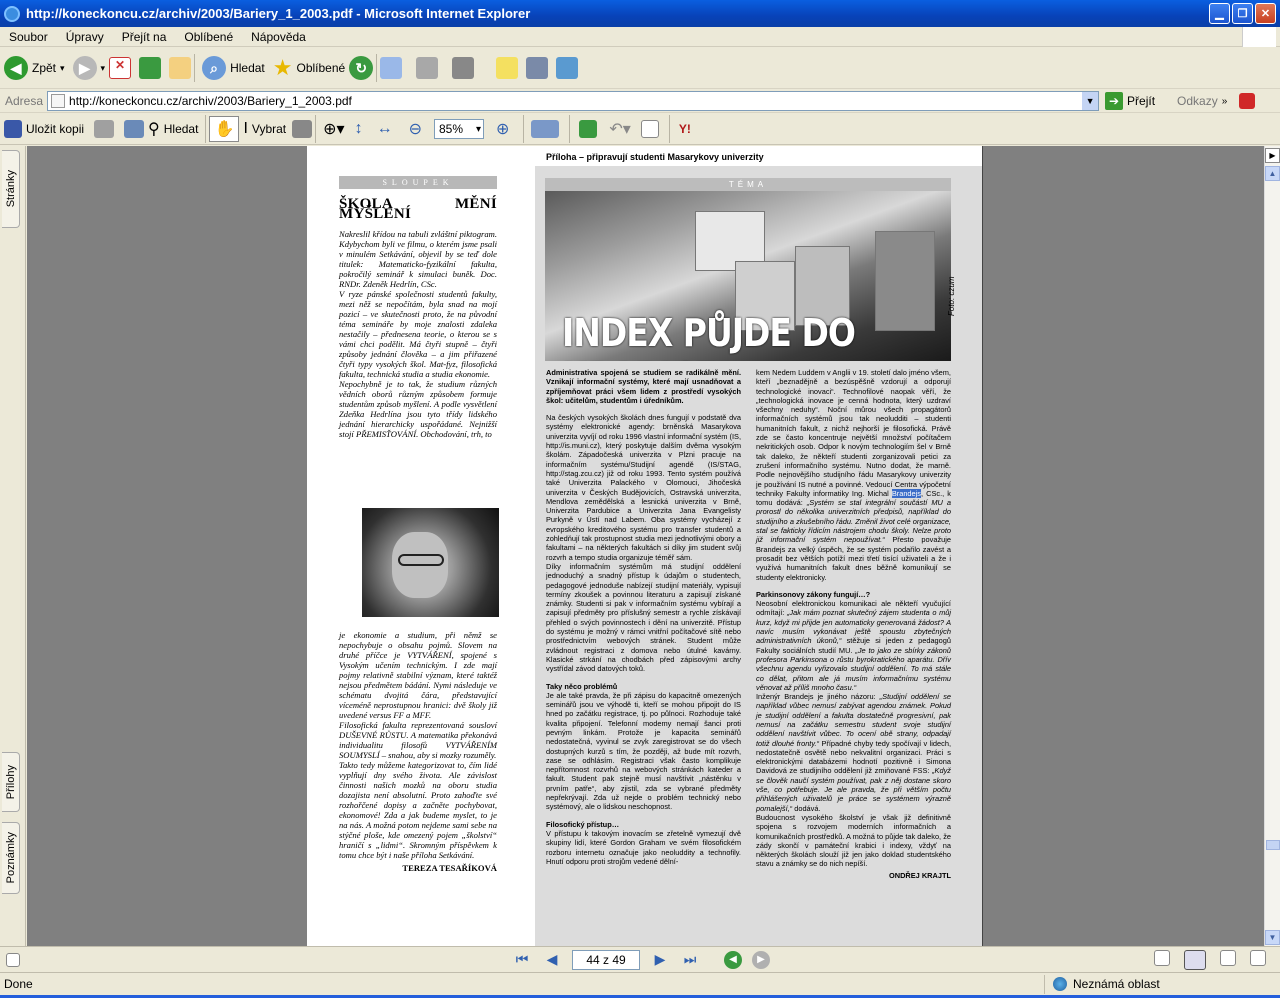 The height and width of the screenshot is (998, 1280). Describe the element at coordinates (545, 129) in the screenshot. I see `pages-view-icon` at that location.